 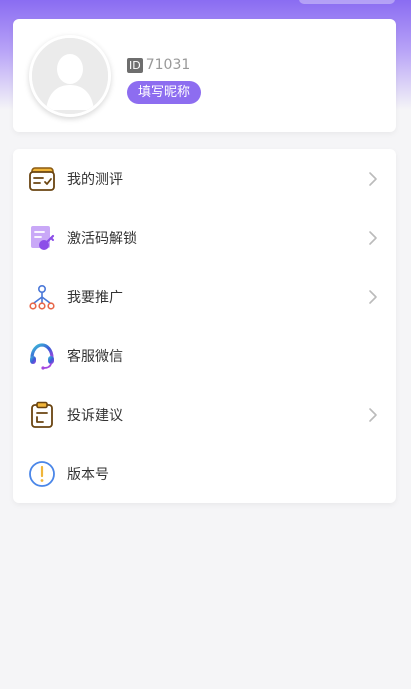 What do you see at coordinates (95, 180) in the screenshot?
I see `menu-item-label: 我的测评` at bounding box center [95, 180].